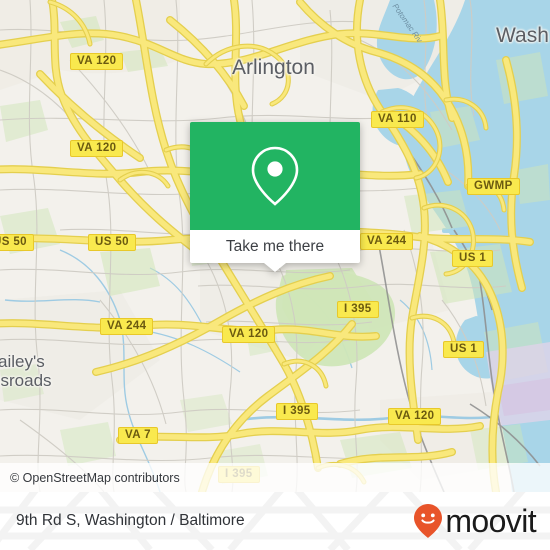 The height and width of the screenshot is (550, 550). Describe the element at coordinates (112, 242) in the screenshot. I see `route-shield-us50-b: US 50` at that location.